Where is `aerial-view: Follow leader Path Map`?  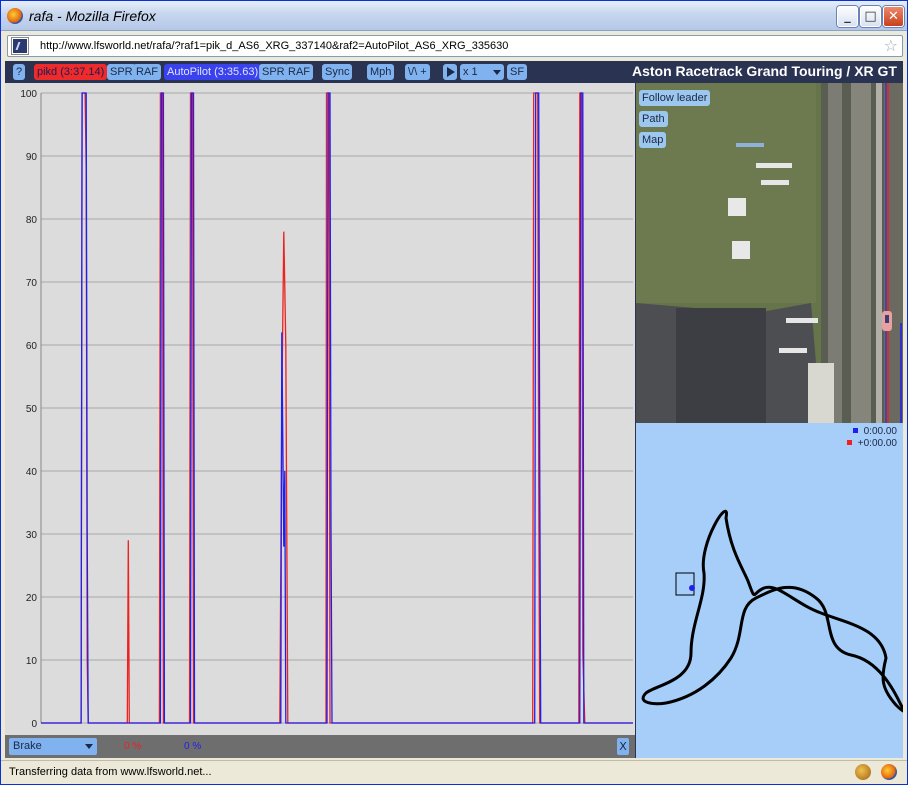 aerial-view: Follow leader Path Map is located at coordinates (769, 253).